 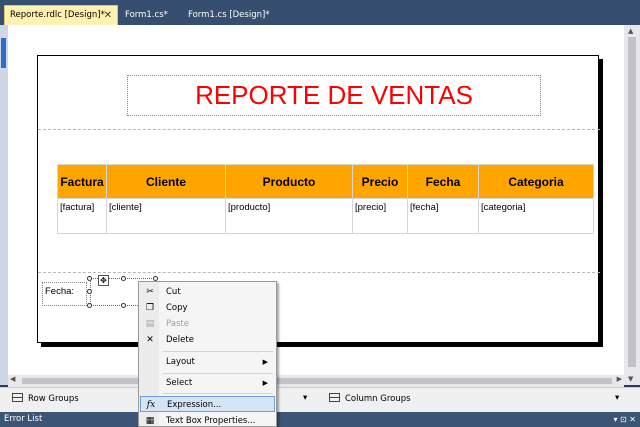 I want to click on paste-icon: ▤, so click(x=150, y=324).